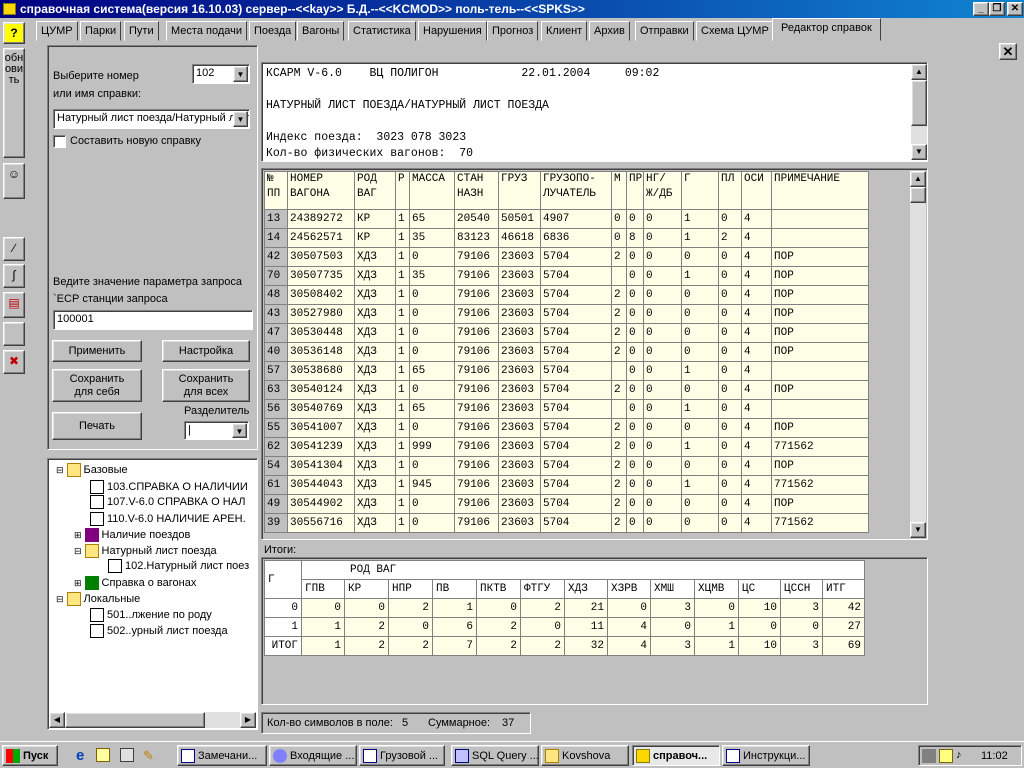  What do you see at coordinates (432, 371) in the screenshot?
I see `table-cell: 65` at bounding box center [432, 371].